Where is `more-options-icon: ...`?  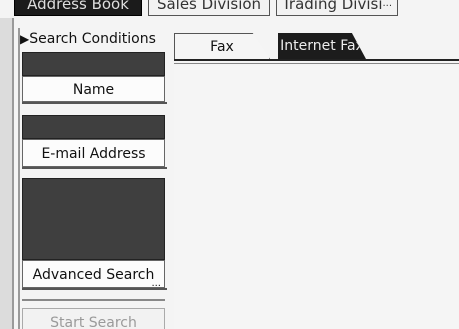 more-options-icon: ... is located at coordinates (156, 283).